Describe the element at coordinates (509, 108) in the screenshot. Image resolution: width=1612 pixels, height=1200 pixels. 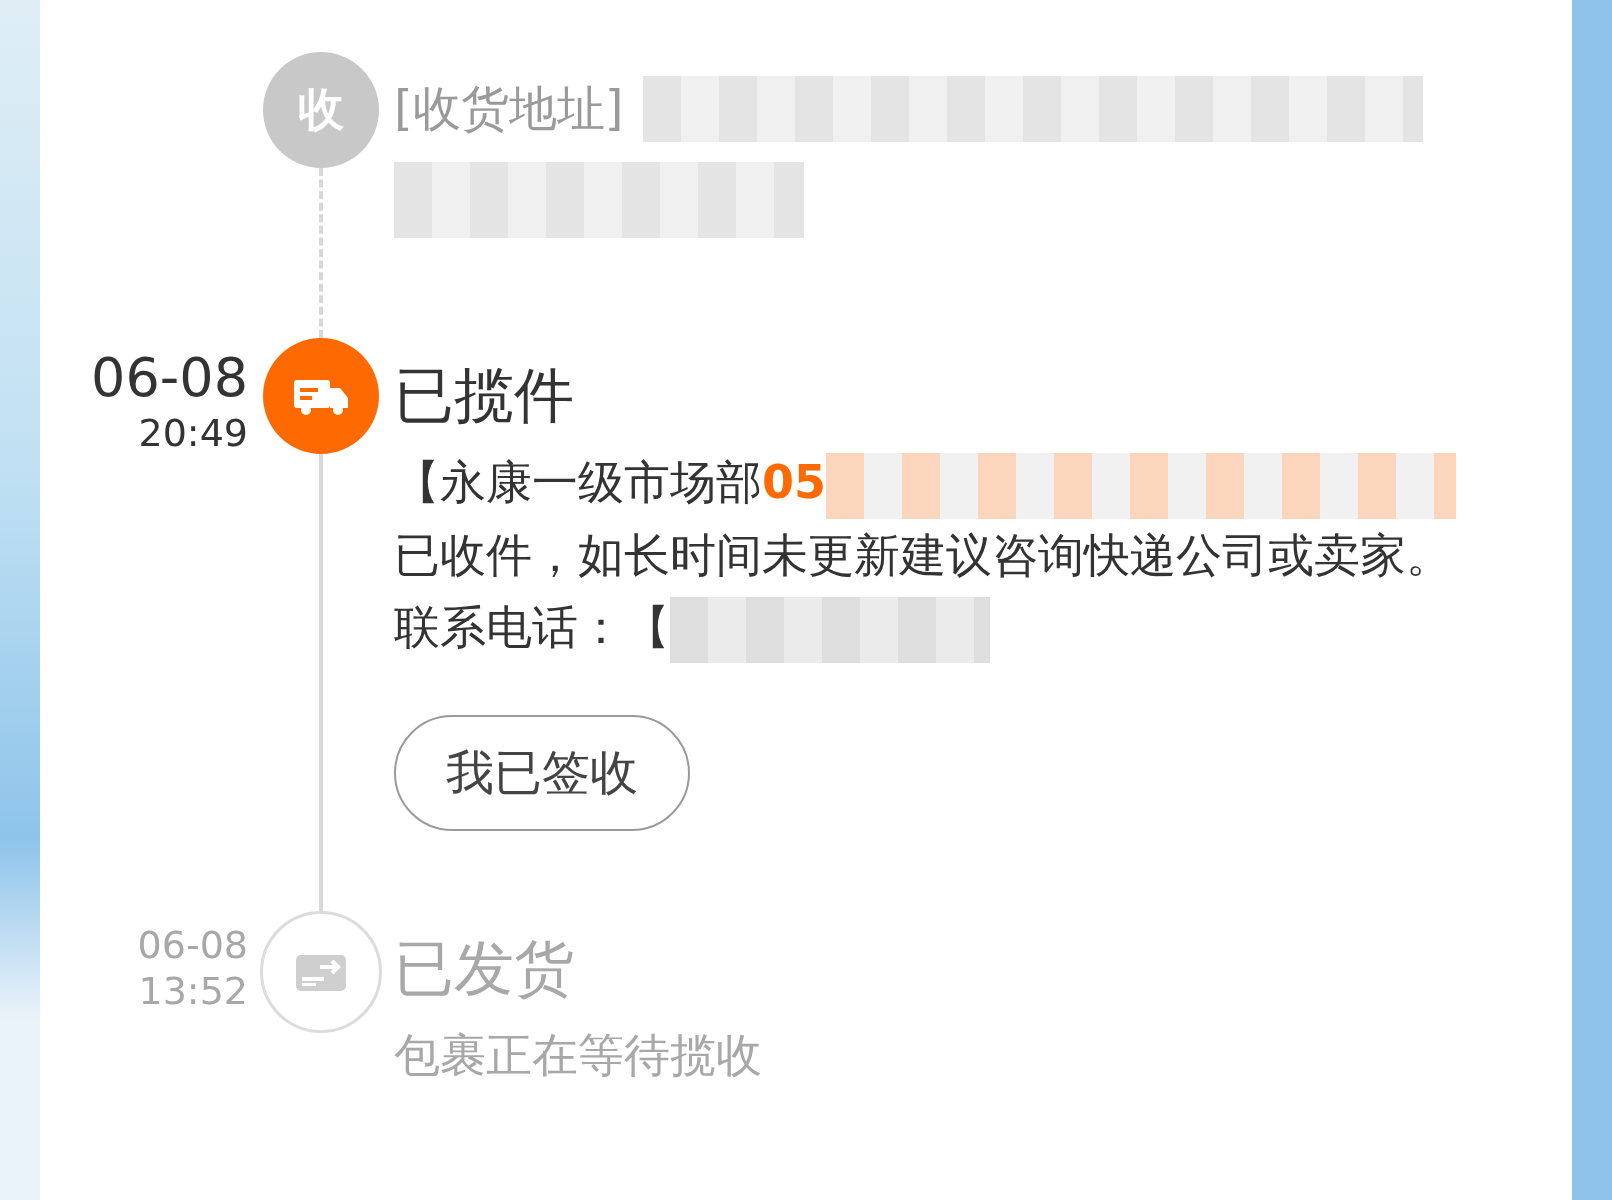
I see `address-label: [收货地址]` at that location.